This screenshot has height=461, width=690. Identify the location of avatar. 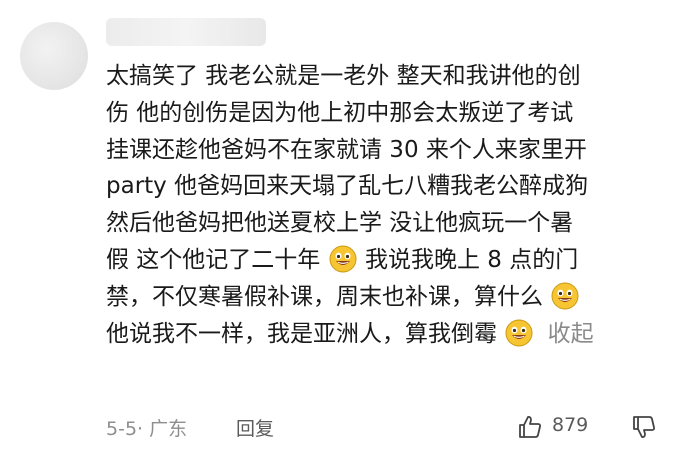
(54, 56).